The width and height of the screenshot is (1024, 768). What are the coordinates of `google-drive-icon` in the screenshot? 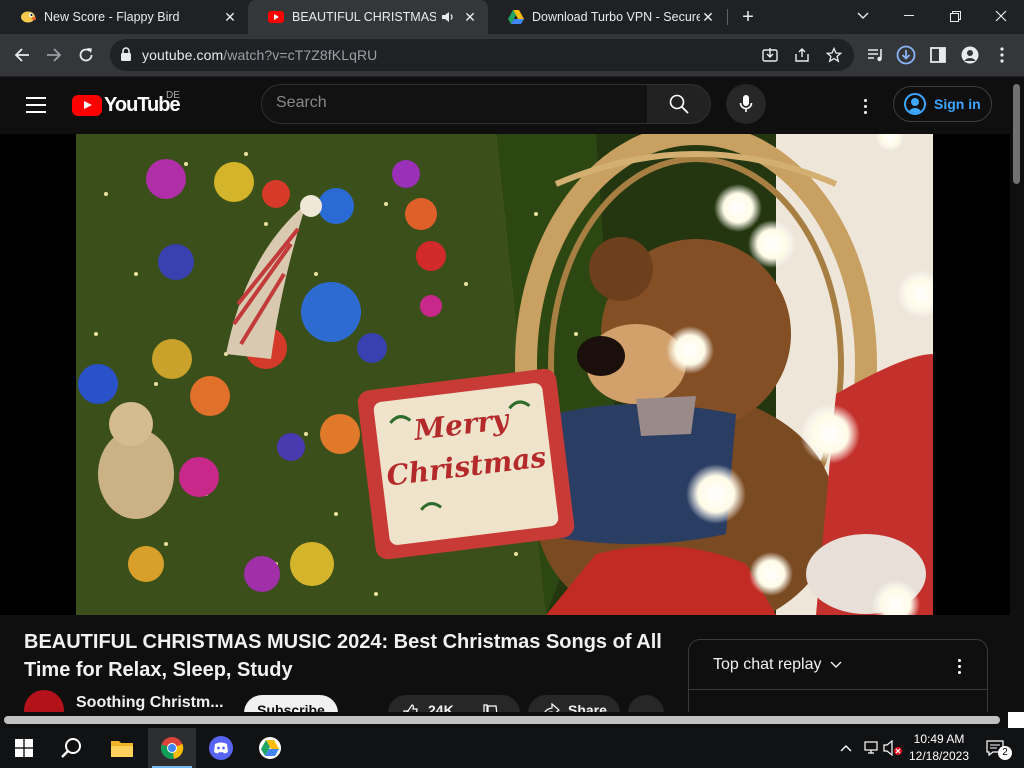 It's located at (270, 748).